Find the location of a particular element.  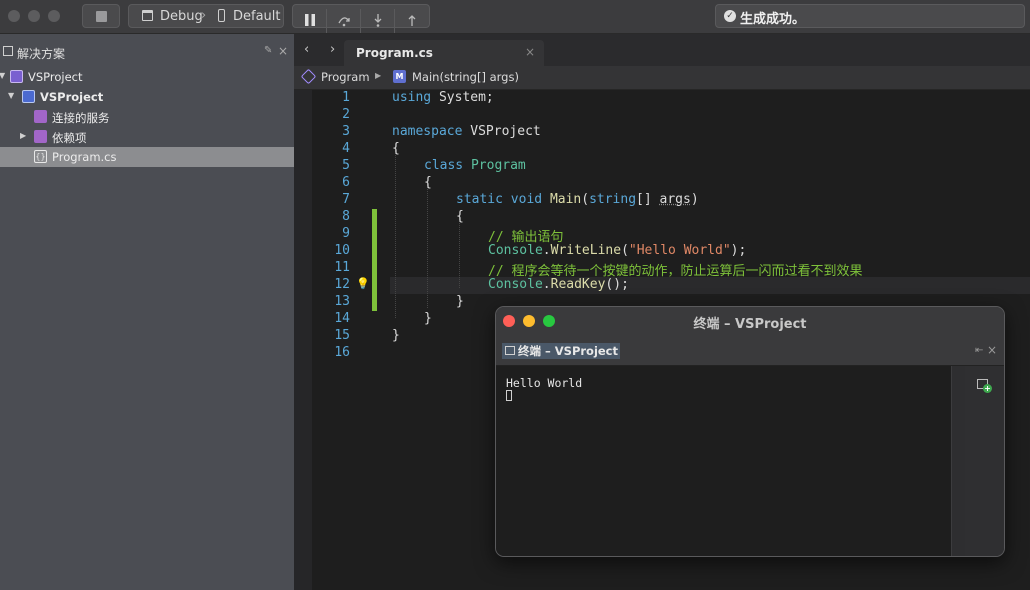

code-line-10: Console.WriteLine("Hello World"); is located at coordinates (617, 250).